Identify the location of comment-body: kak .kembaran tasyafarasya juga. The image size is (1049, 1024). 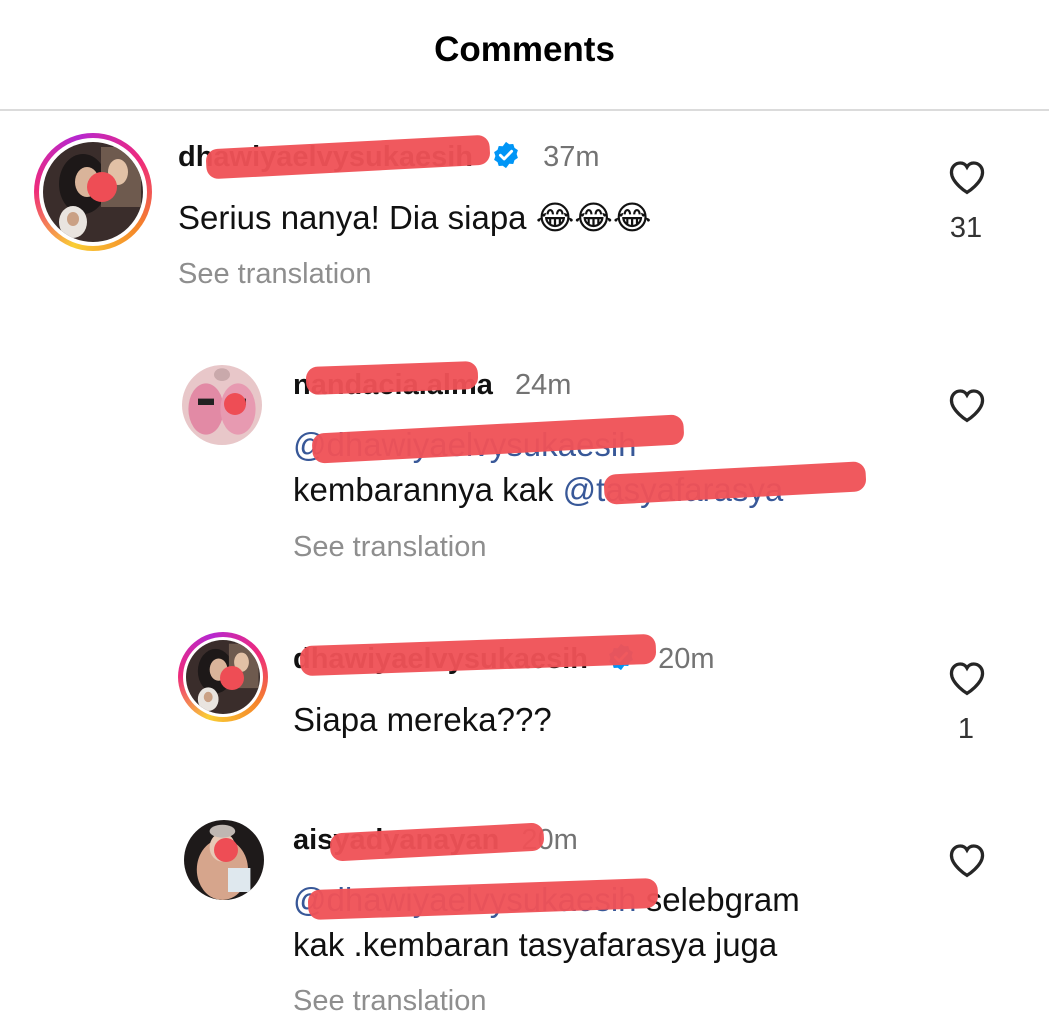
(535, 944).